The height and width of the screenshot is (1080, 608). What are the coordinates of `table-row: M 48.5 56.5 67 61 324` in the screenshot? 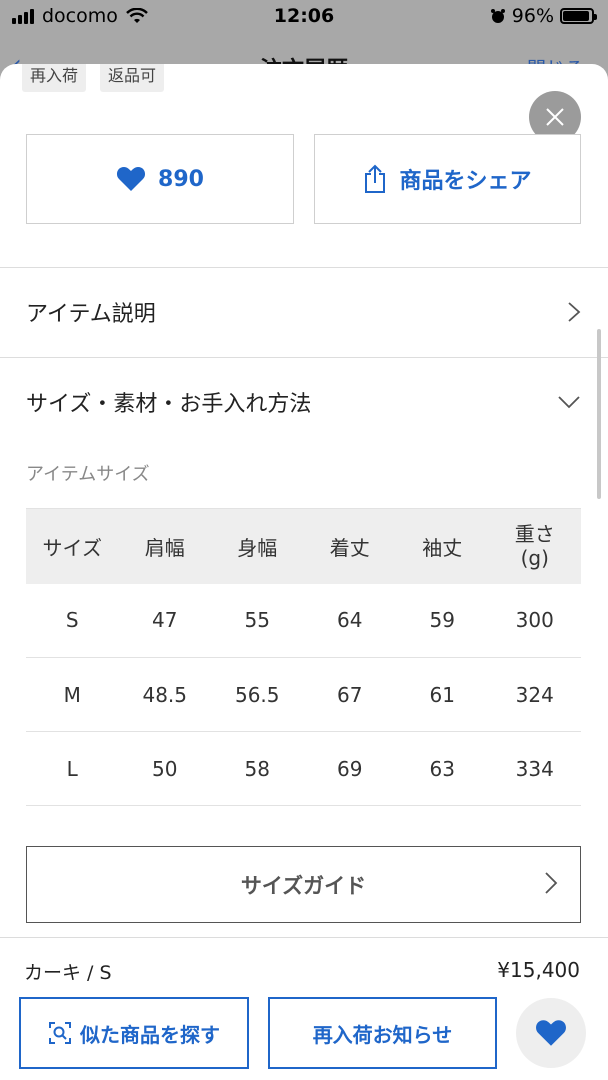 It's located at (303, 694).